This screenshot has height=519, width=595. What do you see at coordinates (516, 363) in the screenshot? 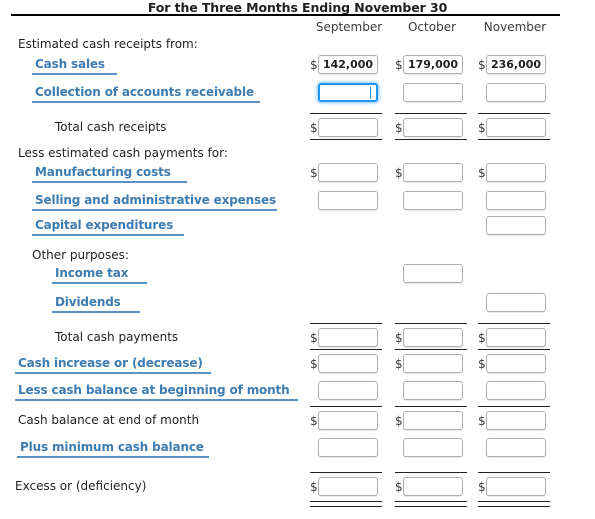
I see `input-cash_increase_or_decrease-november` at bounding box center [516, 363].